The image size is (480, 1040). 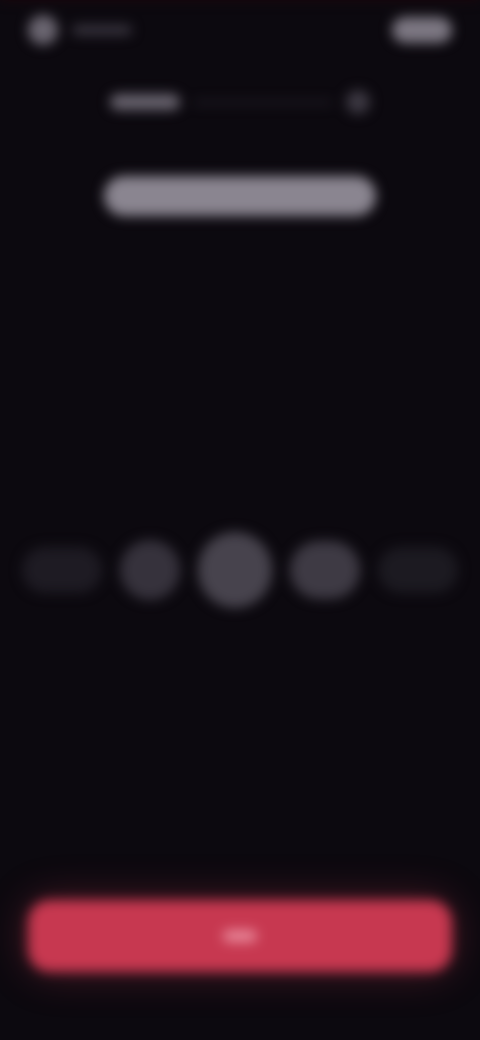 I want to click on header-title, so click(x=145, y=102).